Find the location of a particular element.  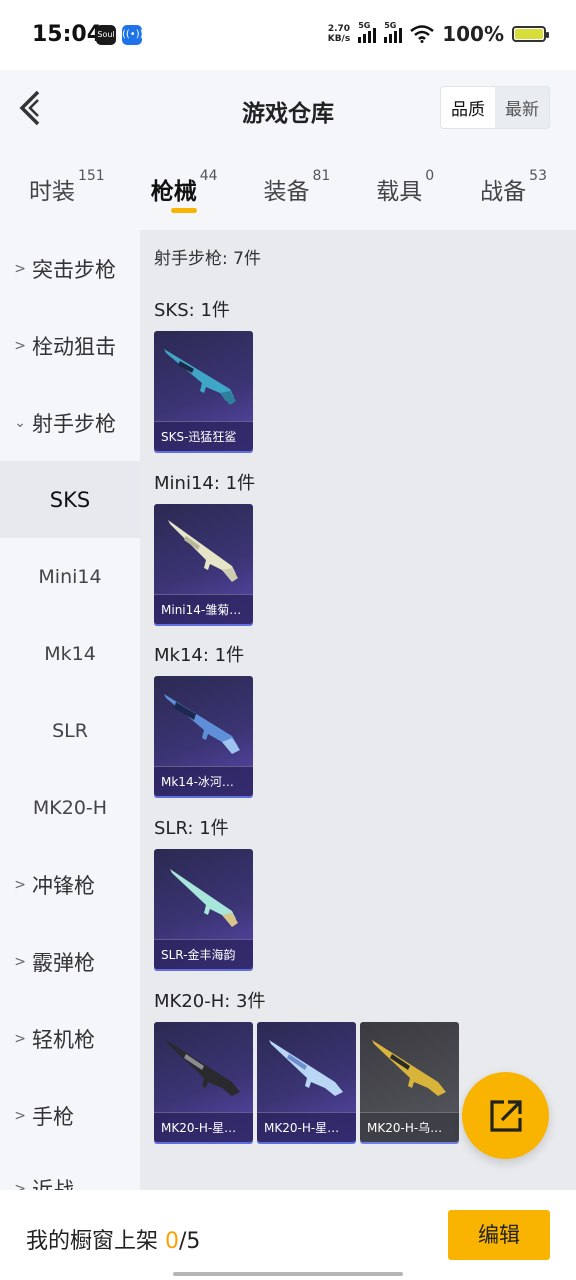

edit-button: 编辑 is located at coordinates (499, 1235).